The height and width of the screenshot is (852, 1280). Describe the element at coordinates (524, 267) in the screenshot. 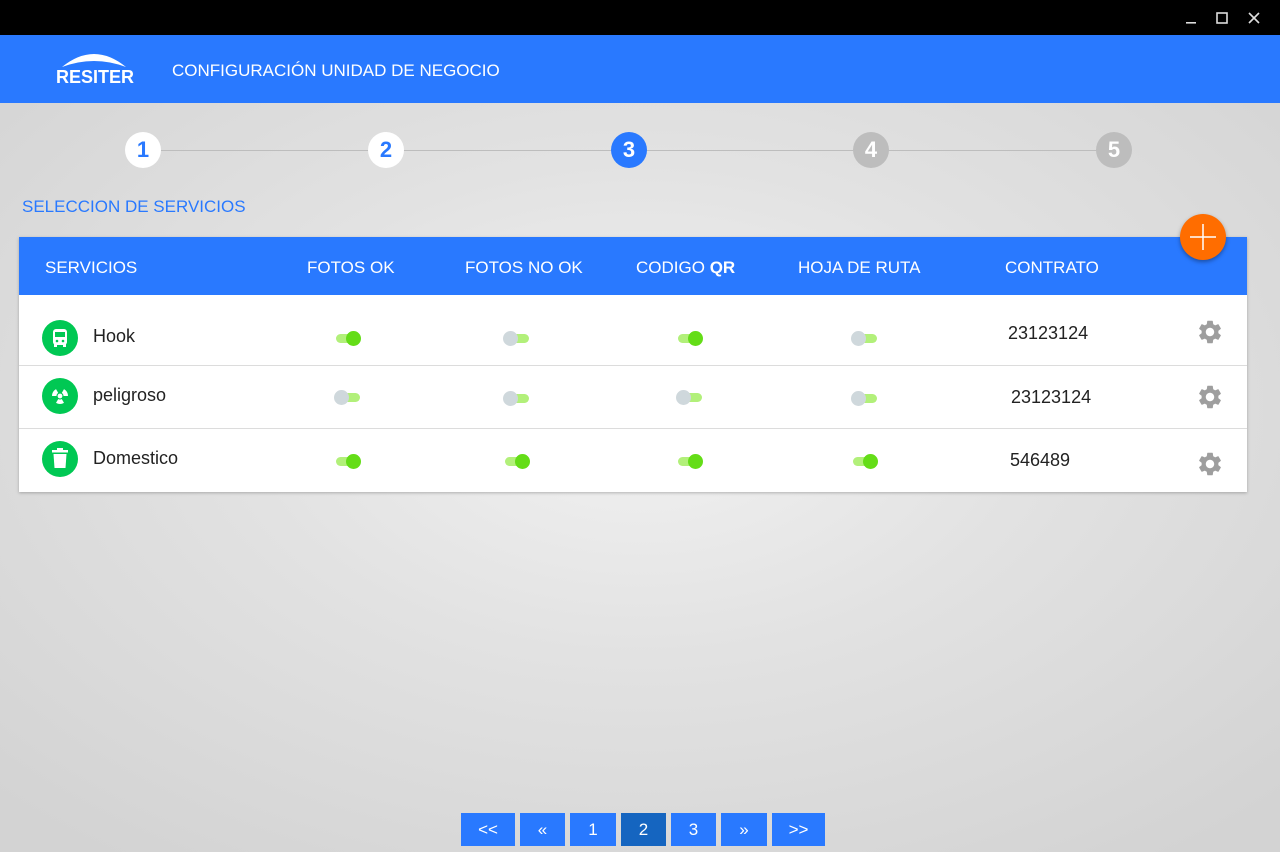

I see `column-header-fotos-no-ok: FOTOS NO OK` at that location.